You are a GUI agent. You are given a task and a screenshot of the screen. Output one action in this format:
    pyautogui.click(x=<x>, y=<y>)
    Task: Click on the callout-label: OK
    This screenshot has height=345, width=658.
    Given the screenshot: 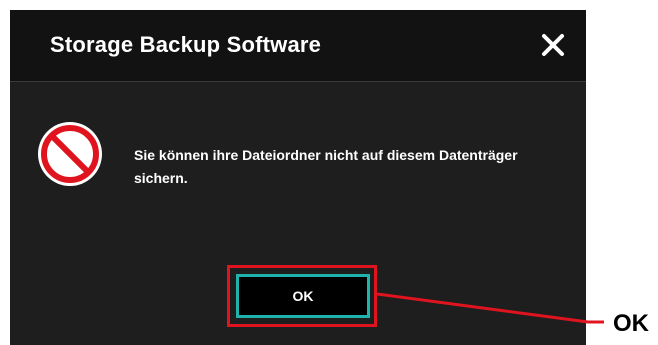 What is the action you would take?
    pyautogui.click(x=631, y=323)
    